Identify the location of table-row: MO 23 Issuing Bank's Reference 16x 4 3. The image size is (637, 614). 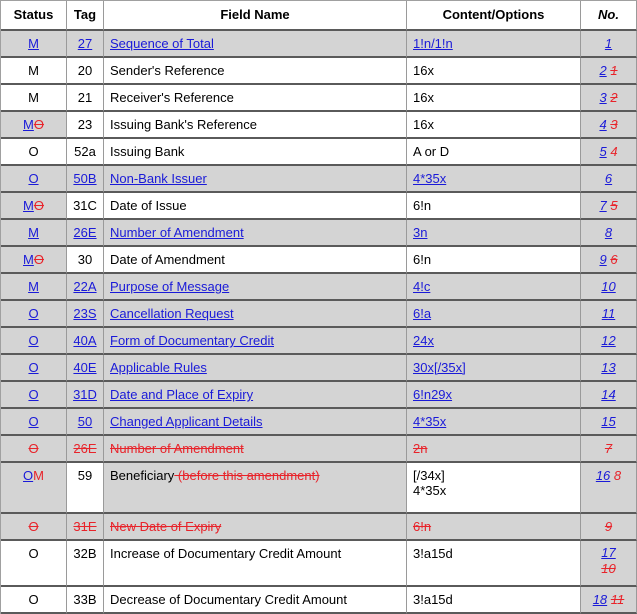
(319, 125).